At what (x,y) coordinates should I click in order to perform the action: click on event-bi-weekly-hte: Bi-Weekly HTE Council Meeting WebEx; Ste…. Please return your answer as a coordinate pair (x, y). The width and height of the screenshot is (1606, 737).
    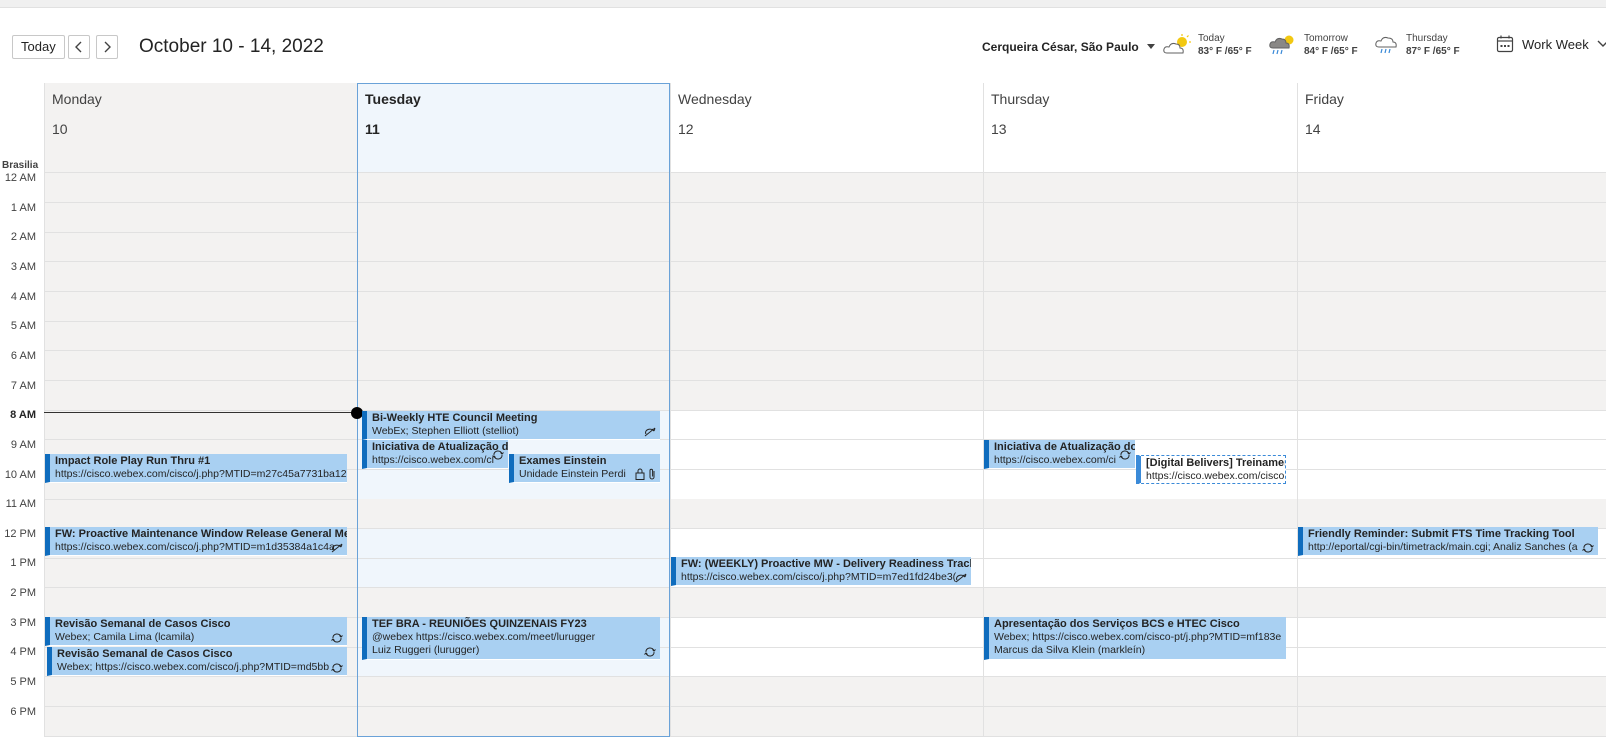
    Looking at the image, I should click on (511, 425).